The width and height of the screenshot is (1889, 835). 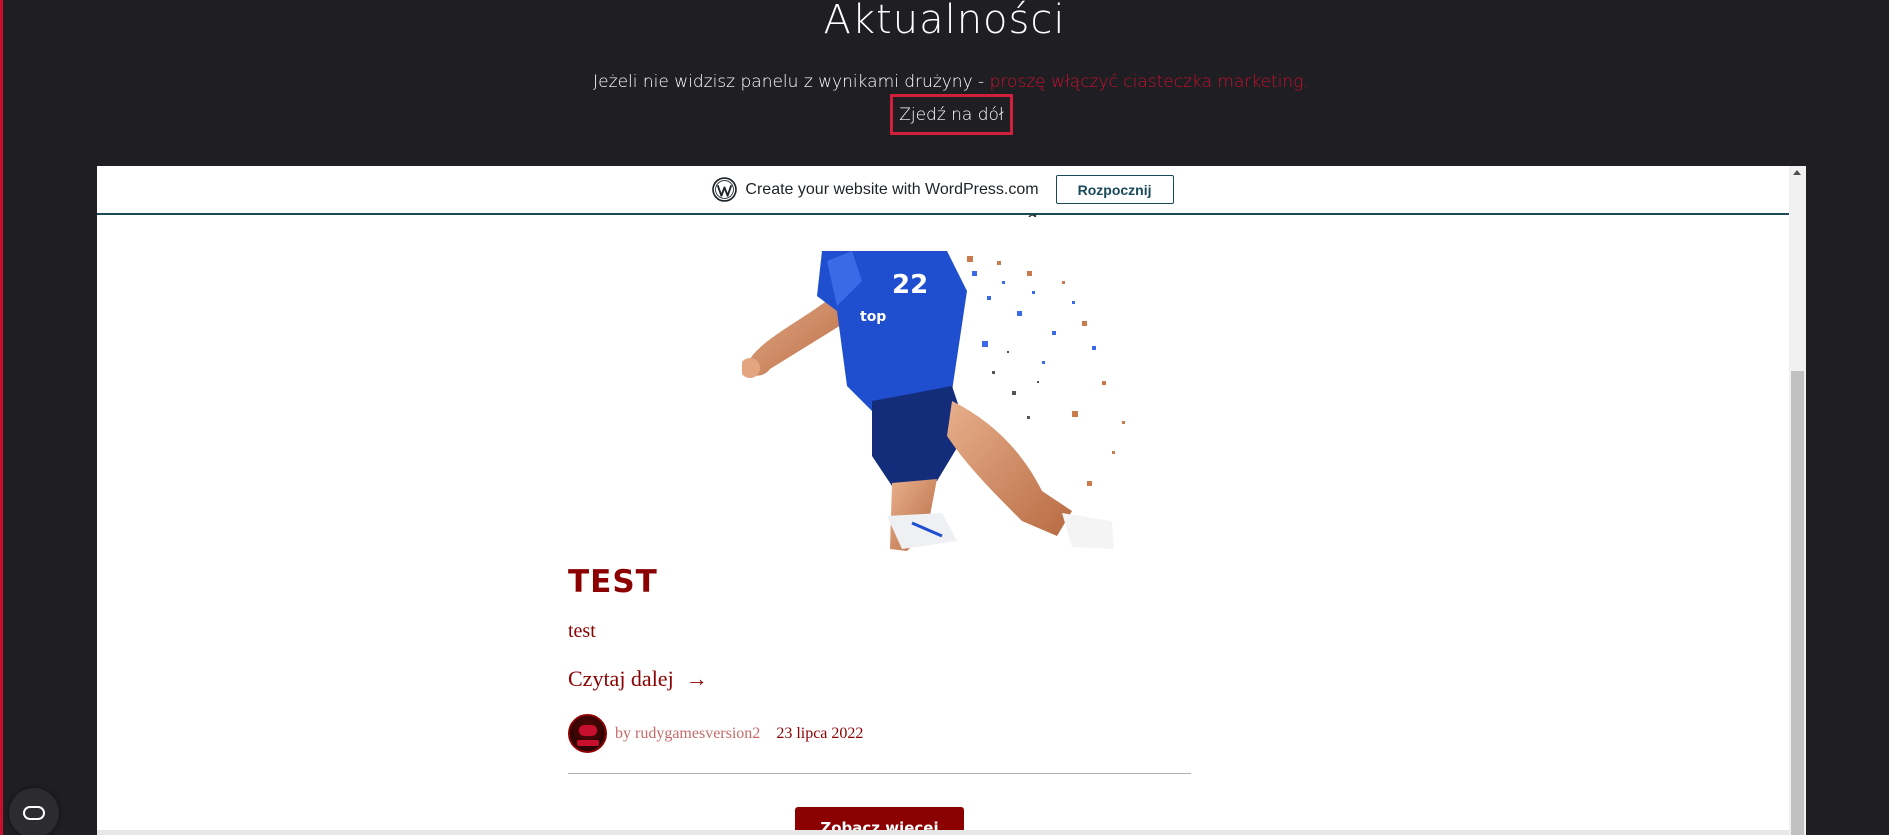 What do you see at coordinates (1797, 603) in the screenshot?
I see `scrollbar-thumb` at bounding box center [1797, 603].